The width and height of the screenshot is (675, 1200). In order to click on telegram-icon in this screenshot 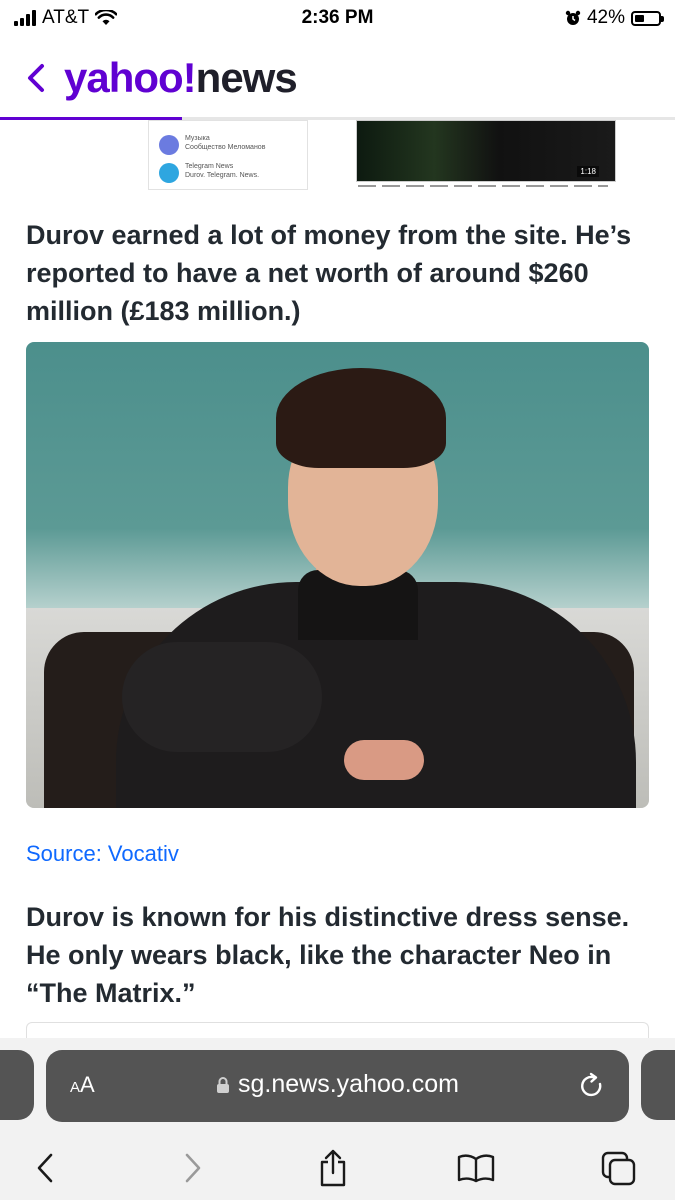, I will do `click(169, 173)`.